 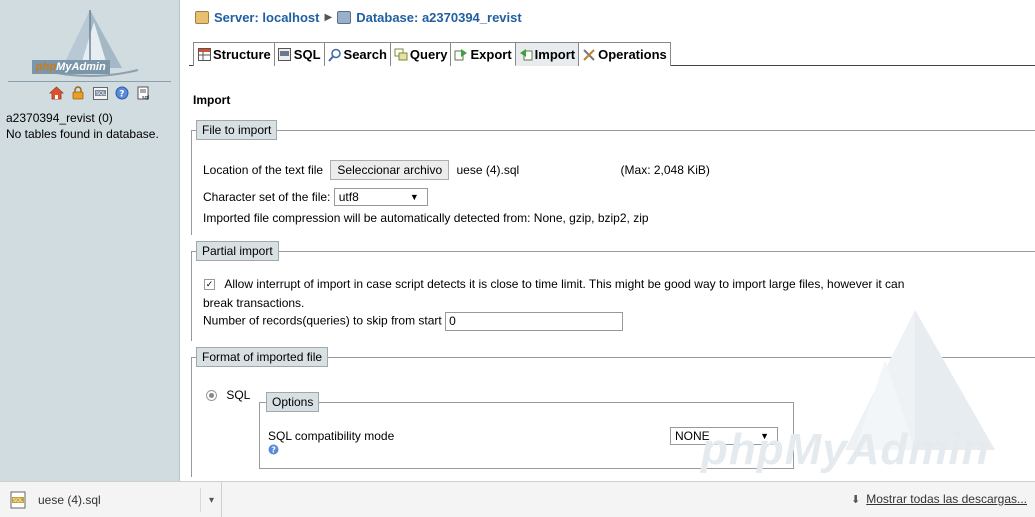 I want to click on sql-format-label: SQL, so click(x=238, y=395).